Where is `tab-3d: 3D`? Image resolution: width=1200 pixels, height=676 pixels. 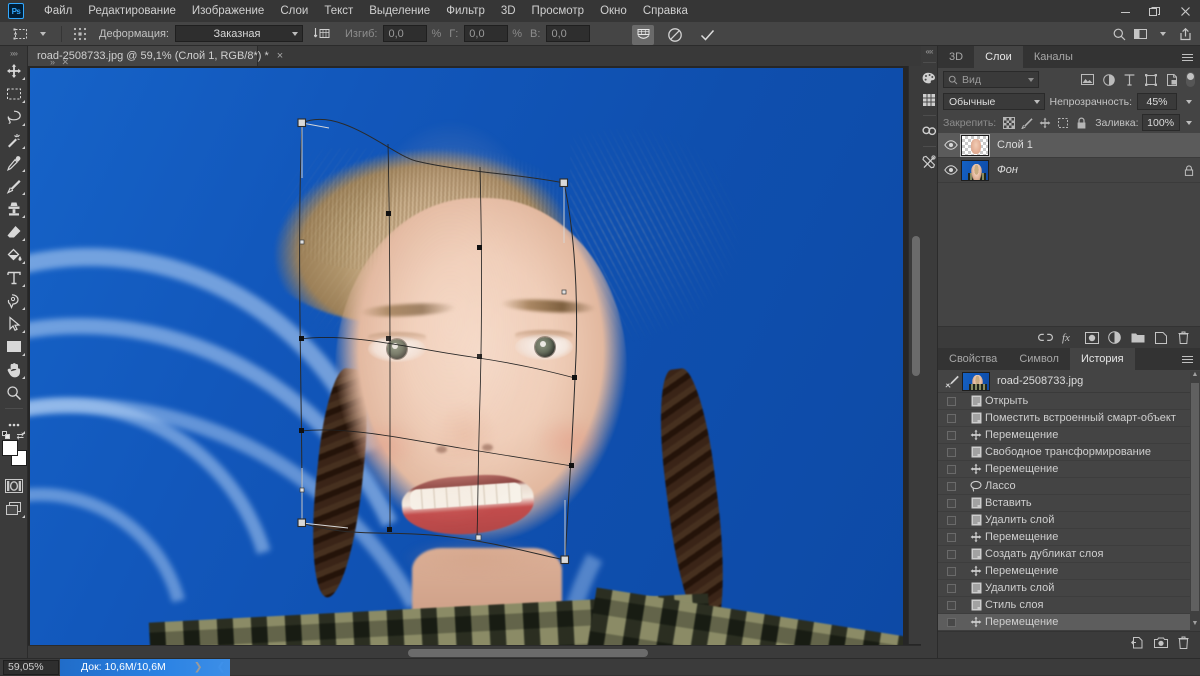
tab-3d: 3D is located at coordinates (956, 57).